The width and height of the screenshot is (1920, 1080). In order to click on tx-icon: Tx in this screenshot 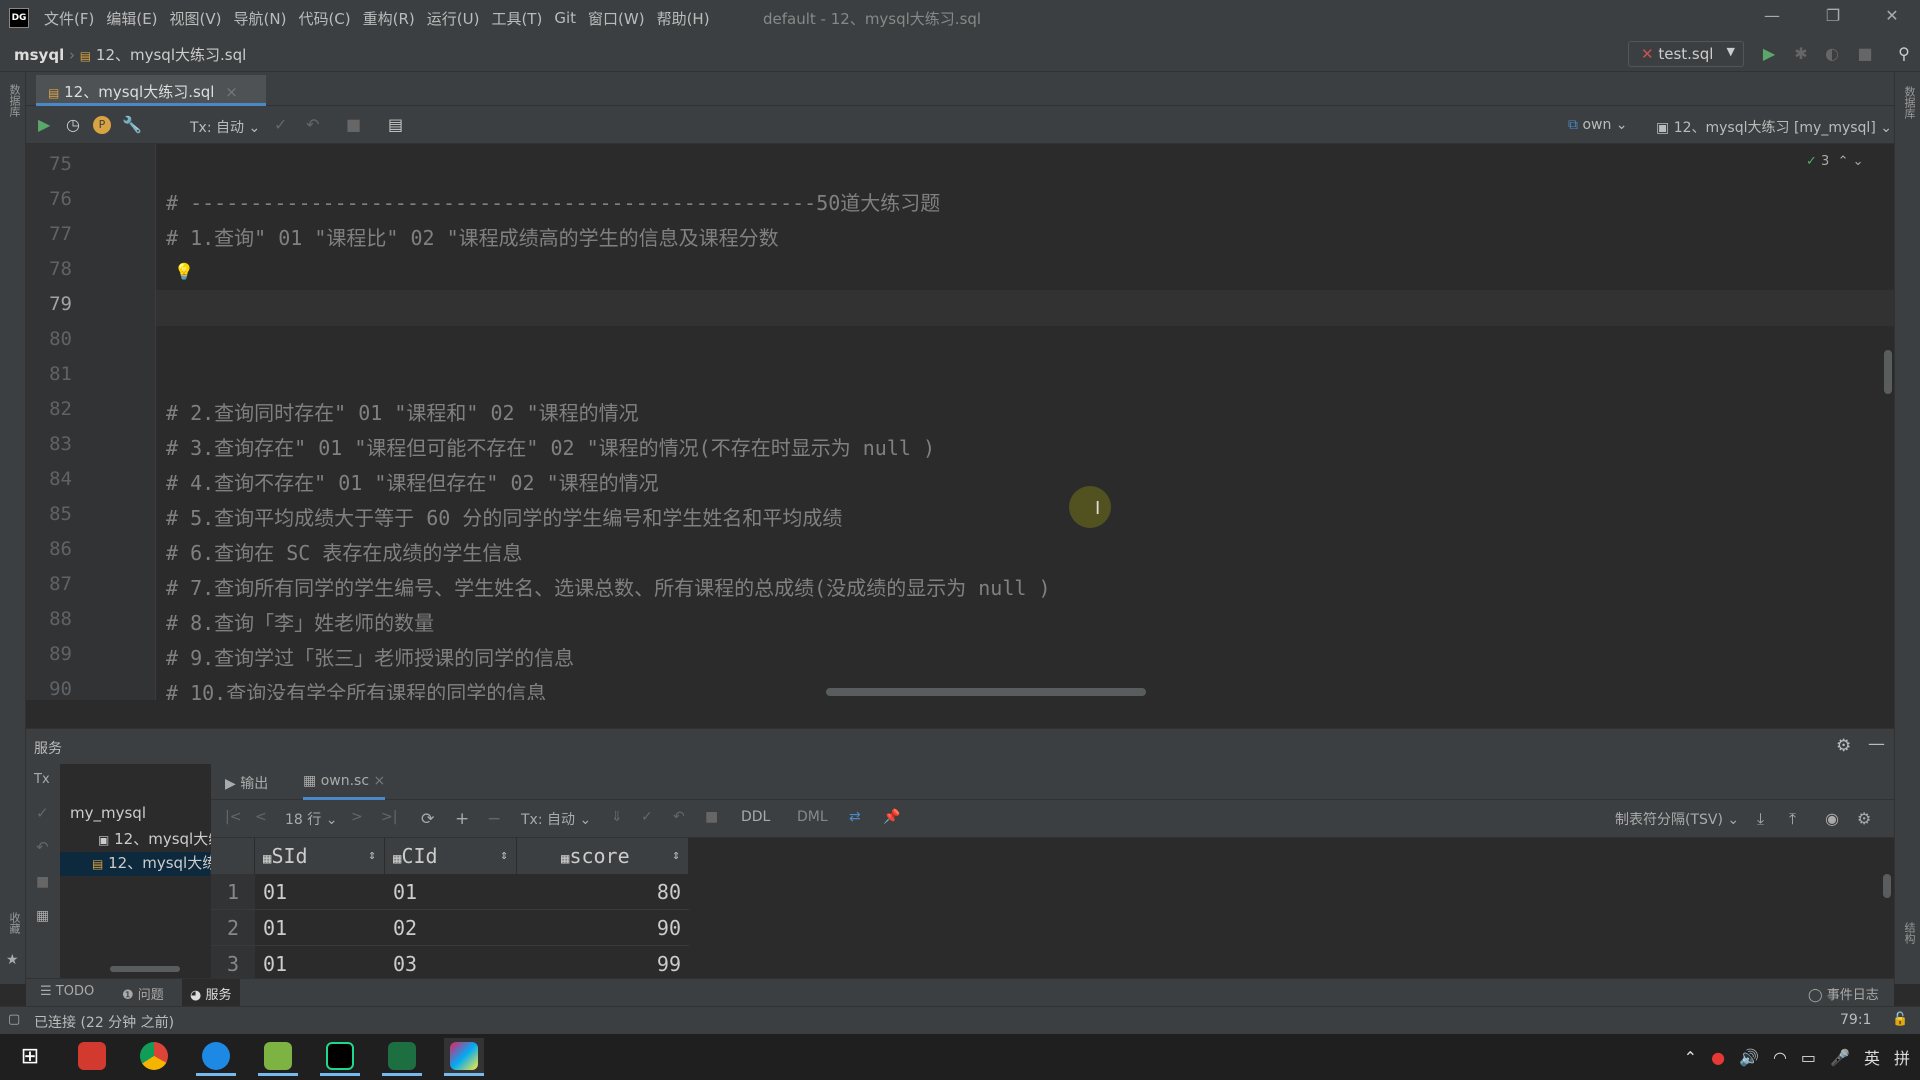, I will do `click(42, 779)`.